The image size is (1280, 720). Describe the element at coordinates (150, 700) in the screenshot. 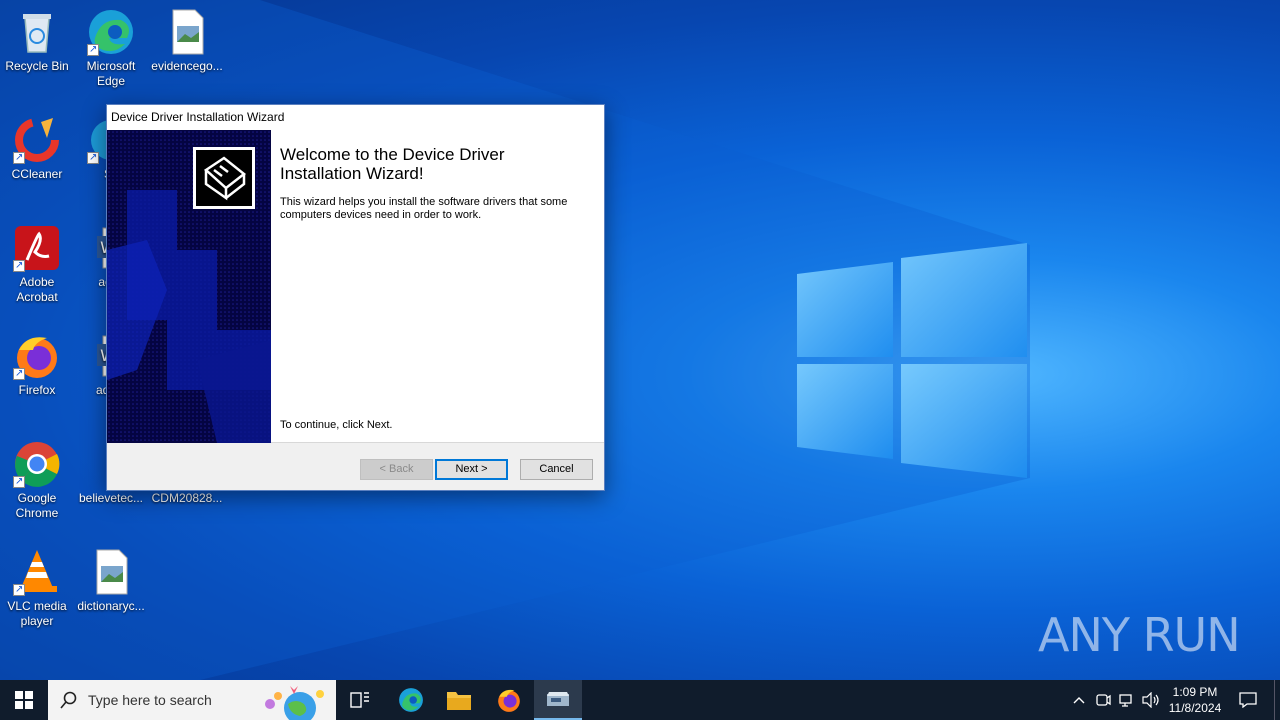

I see `search-placeholder: Type here to search` at that location.